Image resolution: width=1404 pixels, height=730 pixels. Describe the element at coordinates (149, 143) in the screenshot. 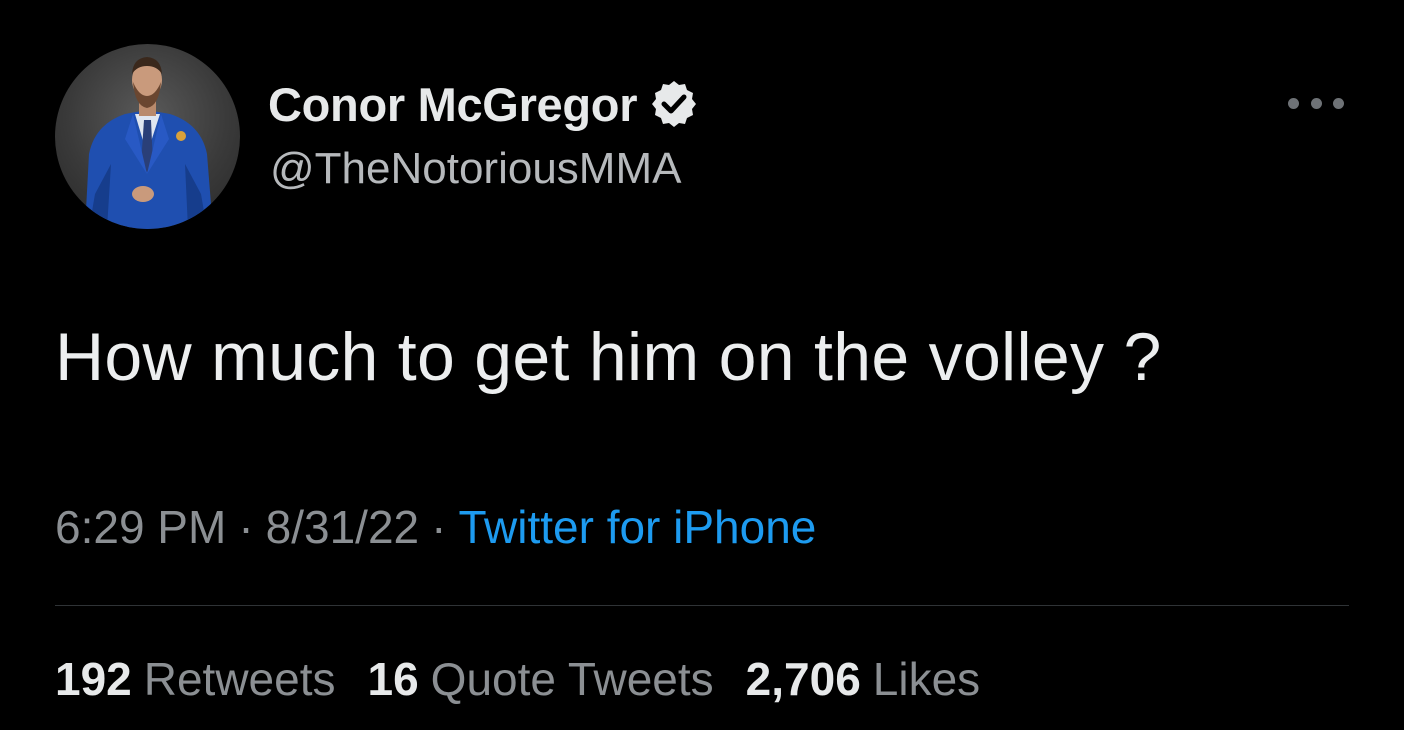

I see `avatar-image` at that location.